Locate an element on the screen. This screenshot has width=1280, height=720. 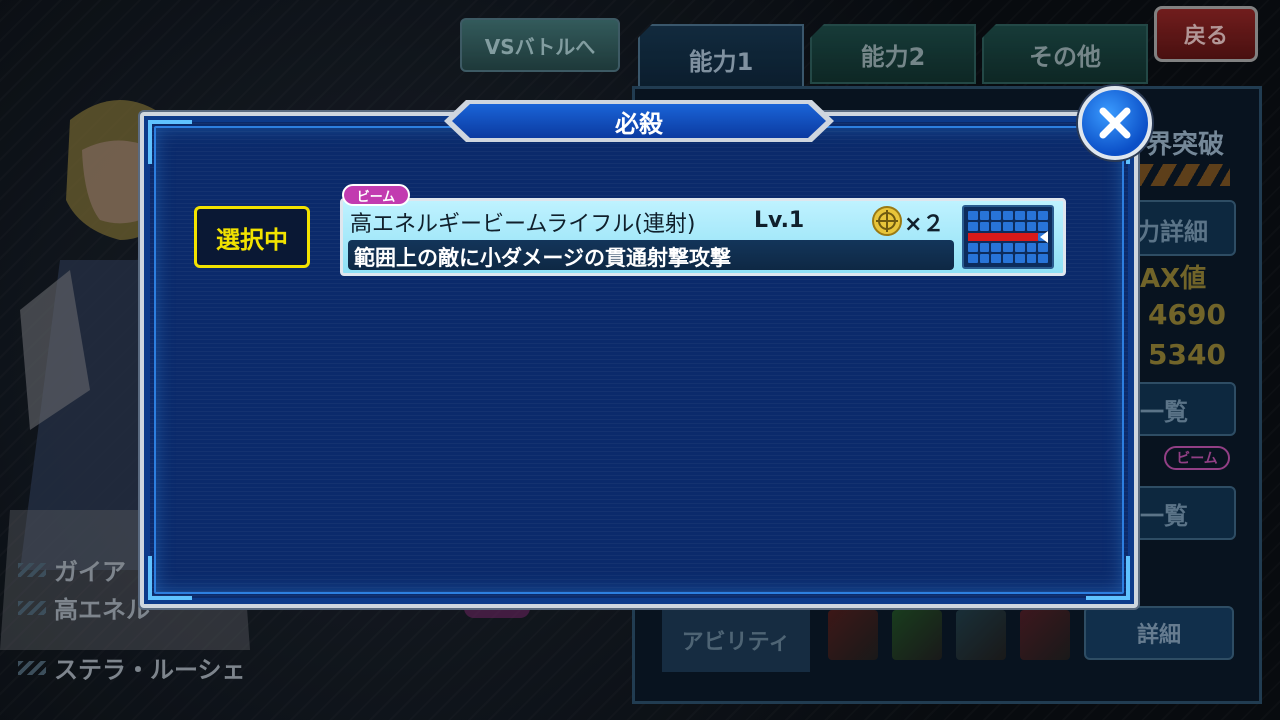
skill-name: 高エネルギービームライフル(連射) is located at coordinates (523, 224).